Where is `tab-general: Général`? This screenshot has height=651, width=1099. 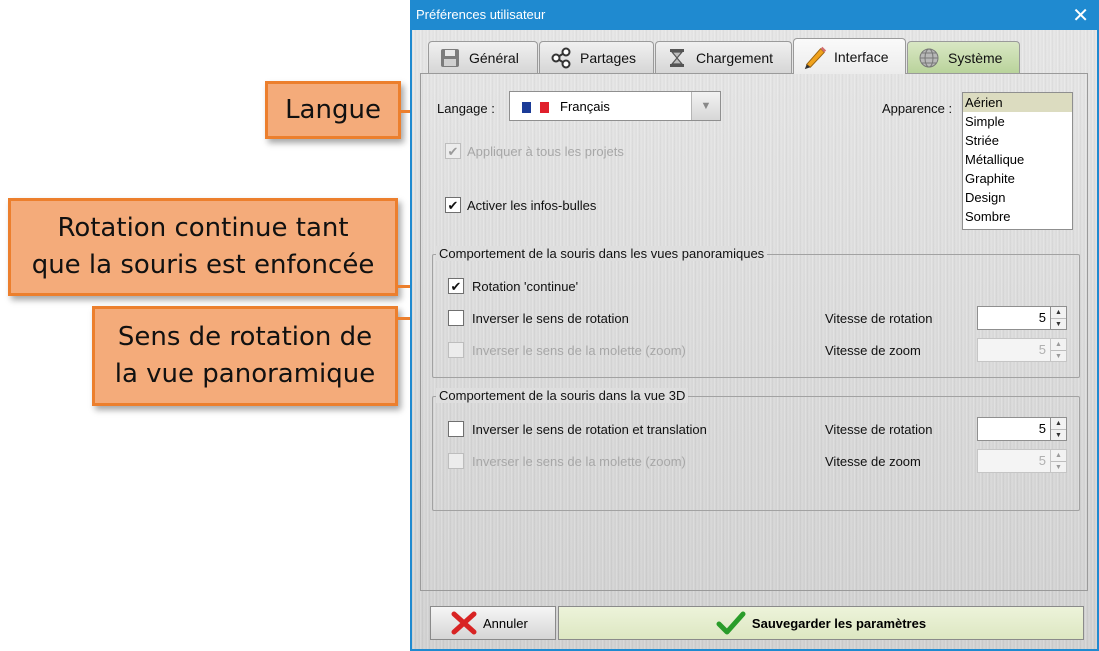
tab-general: Général is located at coordinates (483, 57).